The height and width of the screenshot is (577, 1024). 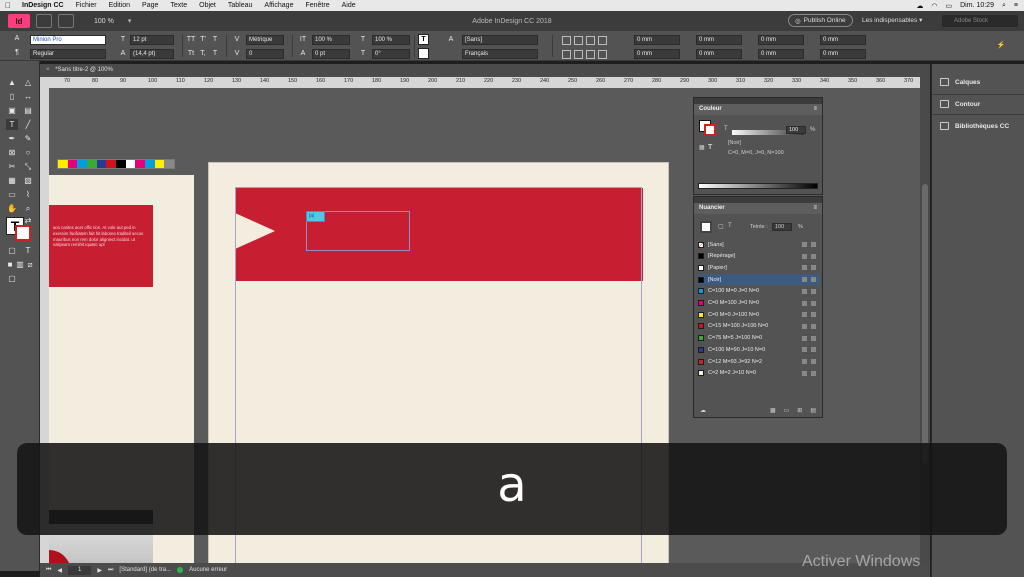 What do you see at coordinates (657, 54) in the screenshot?
I see `first-line-indent-field: 0 mm` at bounding box center [657, 54].